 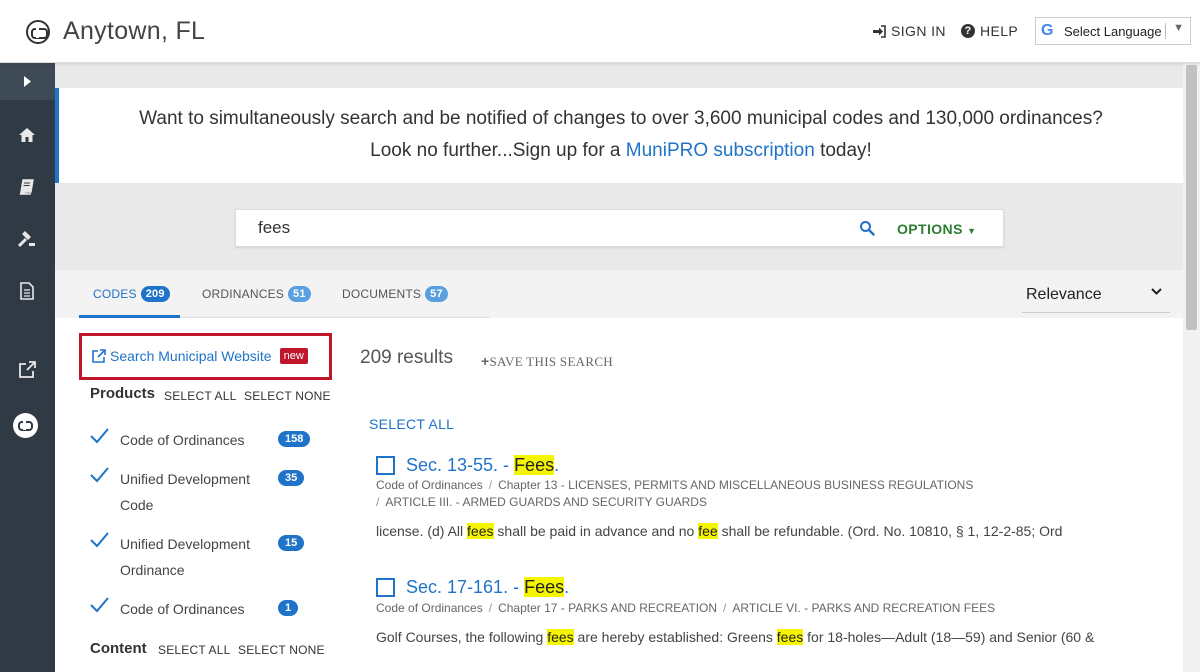 I want to click on sort-select-value: Relevance, so click(x=1064, y=294).